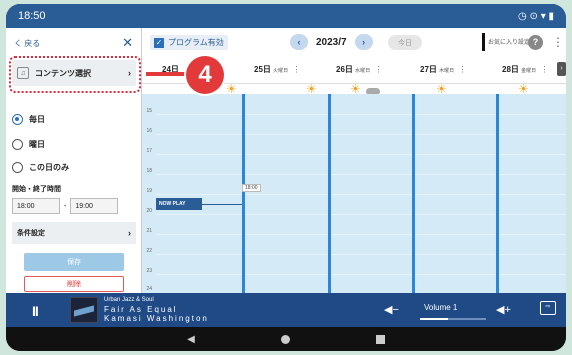  What do you see at coordinates (149, 251) in the screenshot?
I see `hour-tick: 22` at bounding box center [149, 251].